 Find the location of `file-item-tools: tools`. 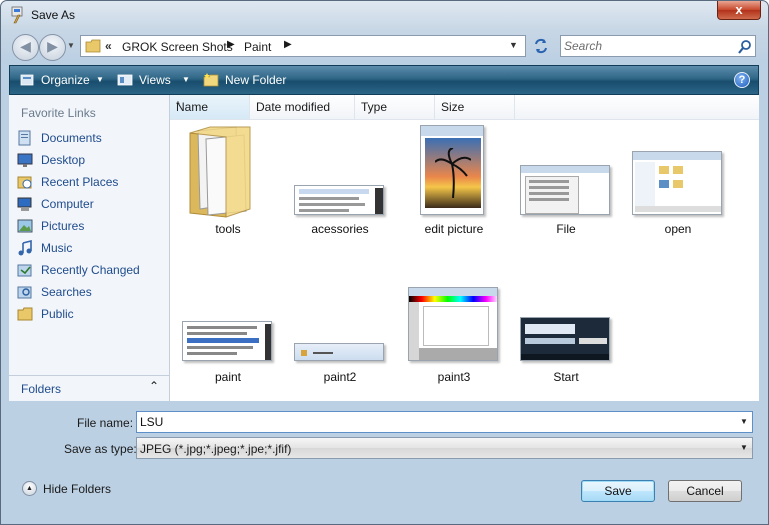

file-item-tools: tools is located at coordinates (228, 180).